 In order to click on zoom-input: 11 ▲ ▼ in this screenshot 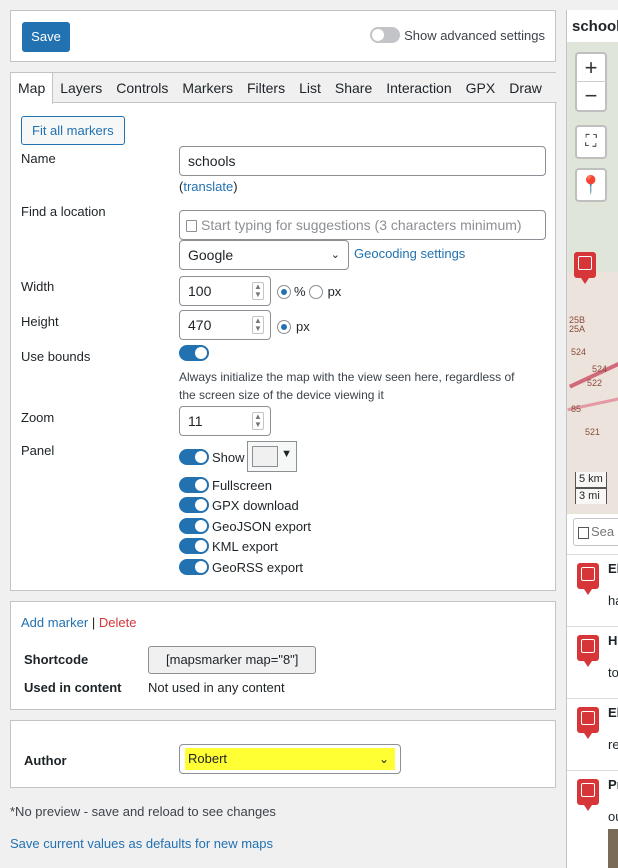, I will do `click(225, 421)`.